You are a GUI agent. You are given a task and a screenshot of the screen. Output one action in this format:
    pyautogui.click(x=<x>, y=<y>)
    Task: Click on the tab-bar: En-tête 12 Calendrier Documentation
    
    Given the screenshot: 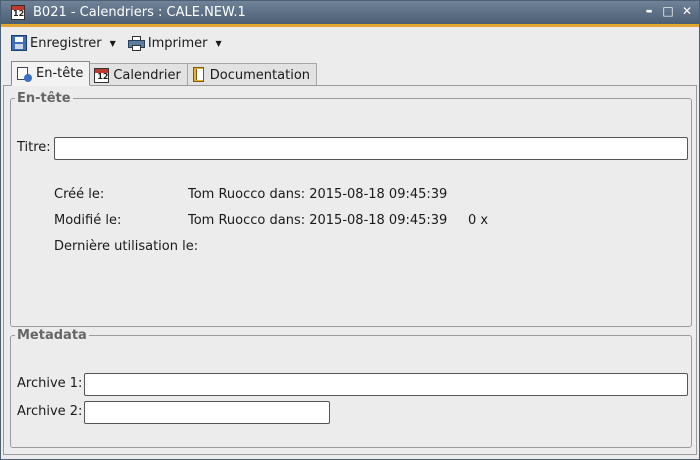 What is the action you would take?
    pyautogui.click(x=164, y=73)
    